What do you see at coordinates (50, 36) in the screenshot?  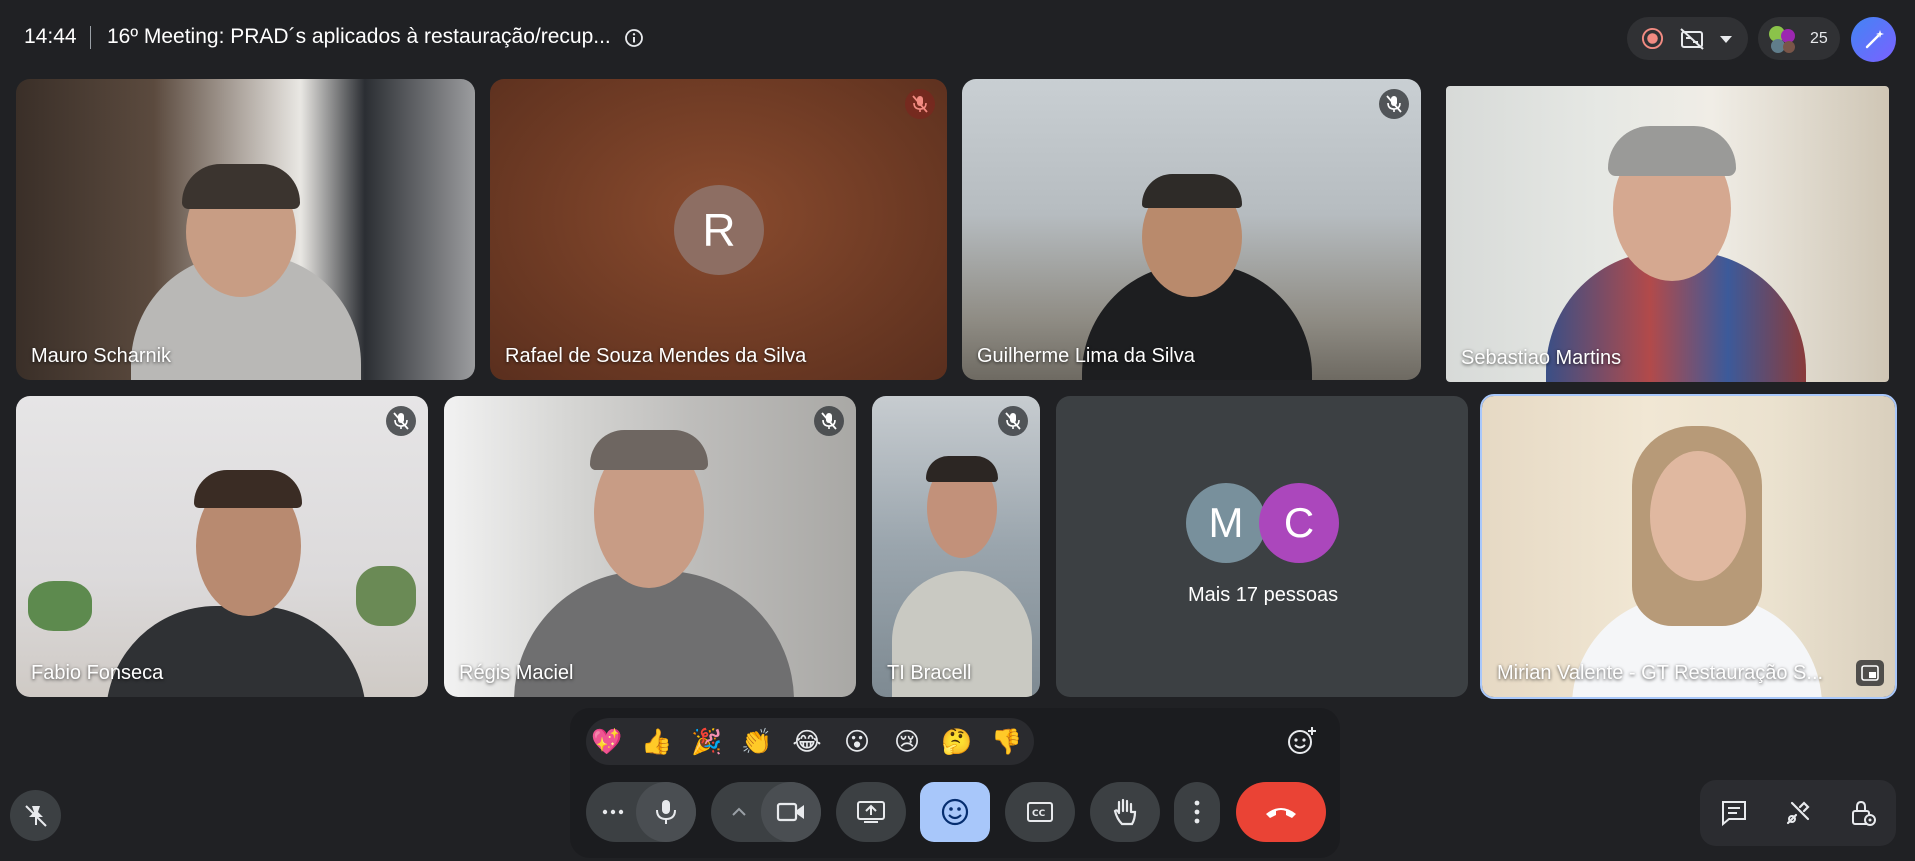 I see `clock: 14:44` at bounding box center [50, 36].